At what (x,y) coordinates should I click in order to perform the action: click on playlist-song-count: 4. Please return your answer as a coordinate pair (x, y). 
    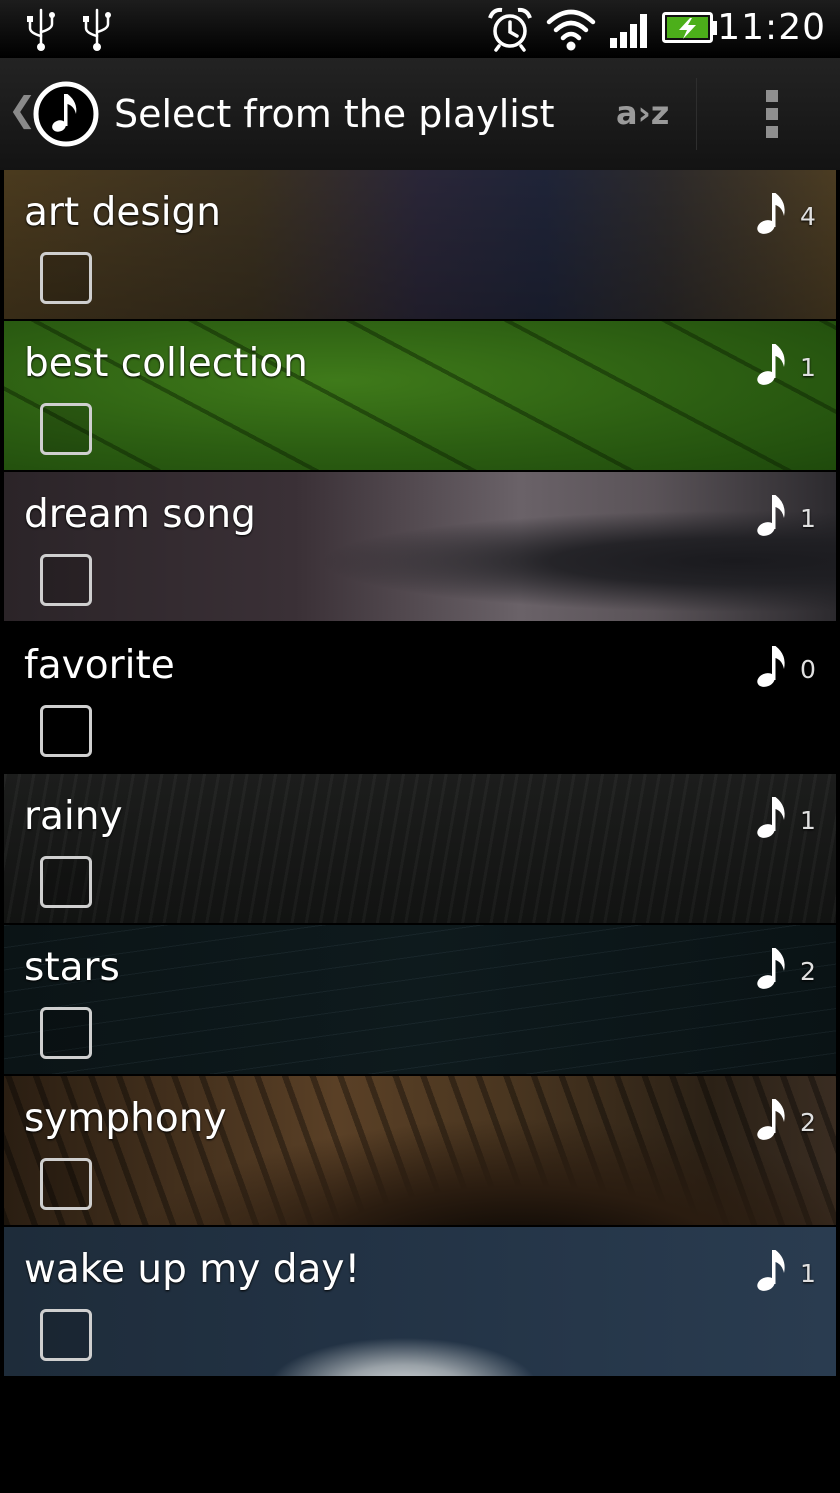
    Looking at the image, I should click on (808, 216).